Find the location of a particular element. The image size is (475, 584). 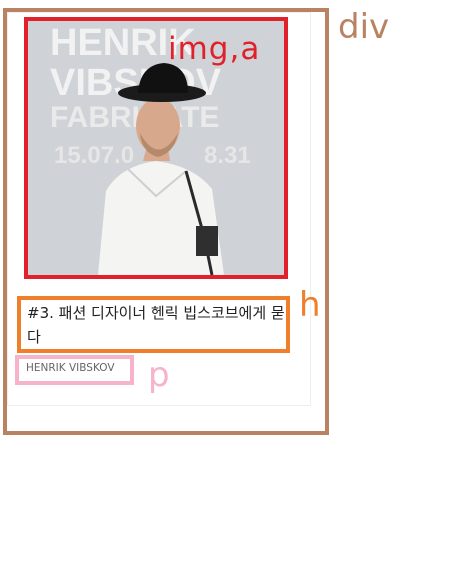

article-subtitle: HENRIK VIBSKOV is located at coordinates (70, 368).